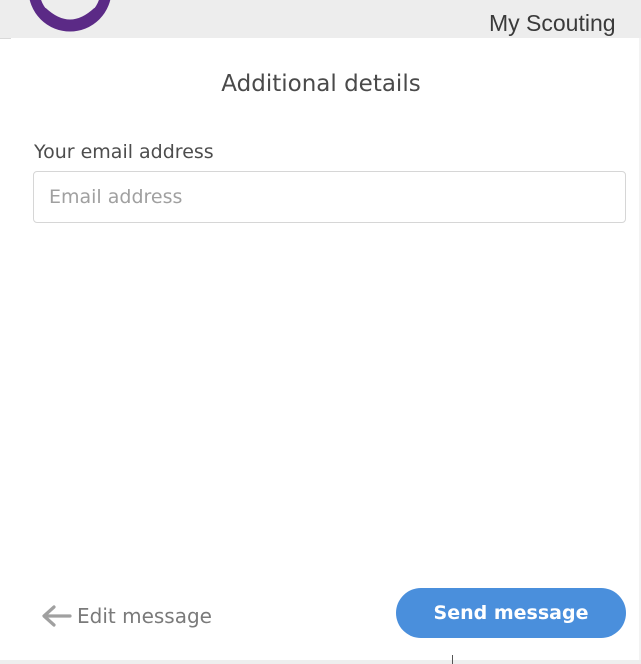 This screenshot has width=641, height=664. I want to click on bottom-divider, so click(320, 662).